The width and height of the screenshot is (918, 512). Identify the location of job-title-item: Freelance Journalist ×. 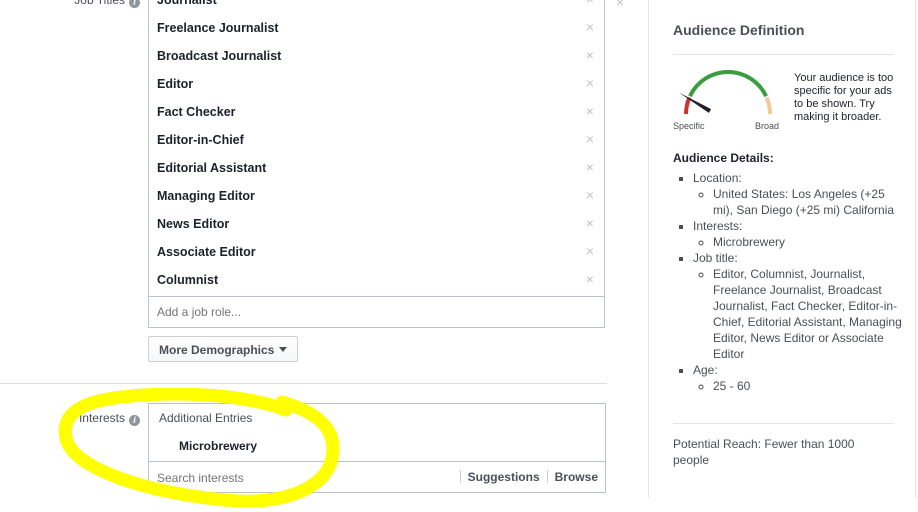
(380, 28).